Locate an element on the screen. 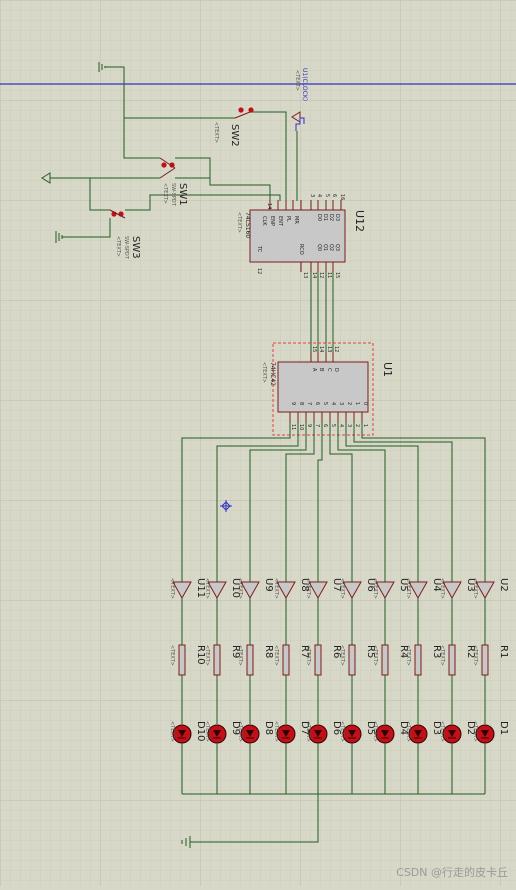  u12-pin-d1: D1 is located at coordinates (325, 217).